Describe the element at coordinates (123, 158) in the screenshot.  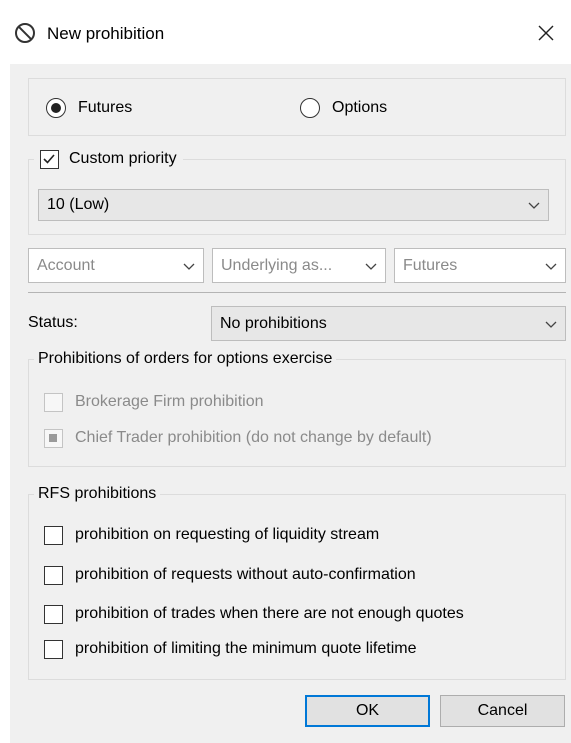
I see `custom-priority-label: Custom priority` at that location.